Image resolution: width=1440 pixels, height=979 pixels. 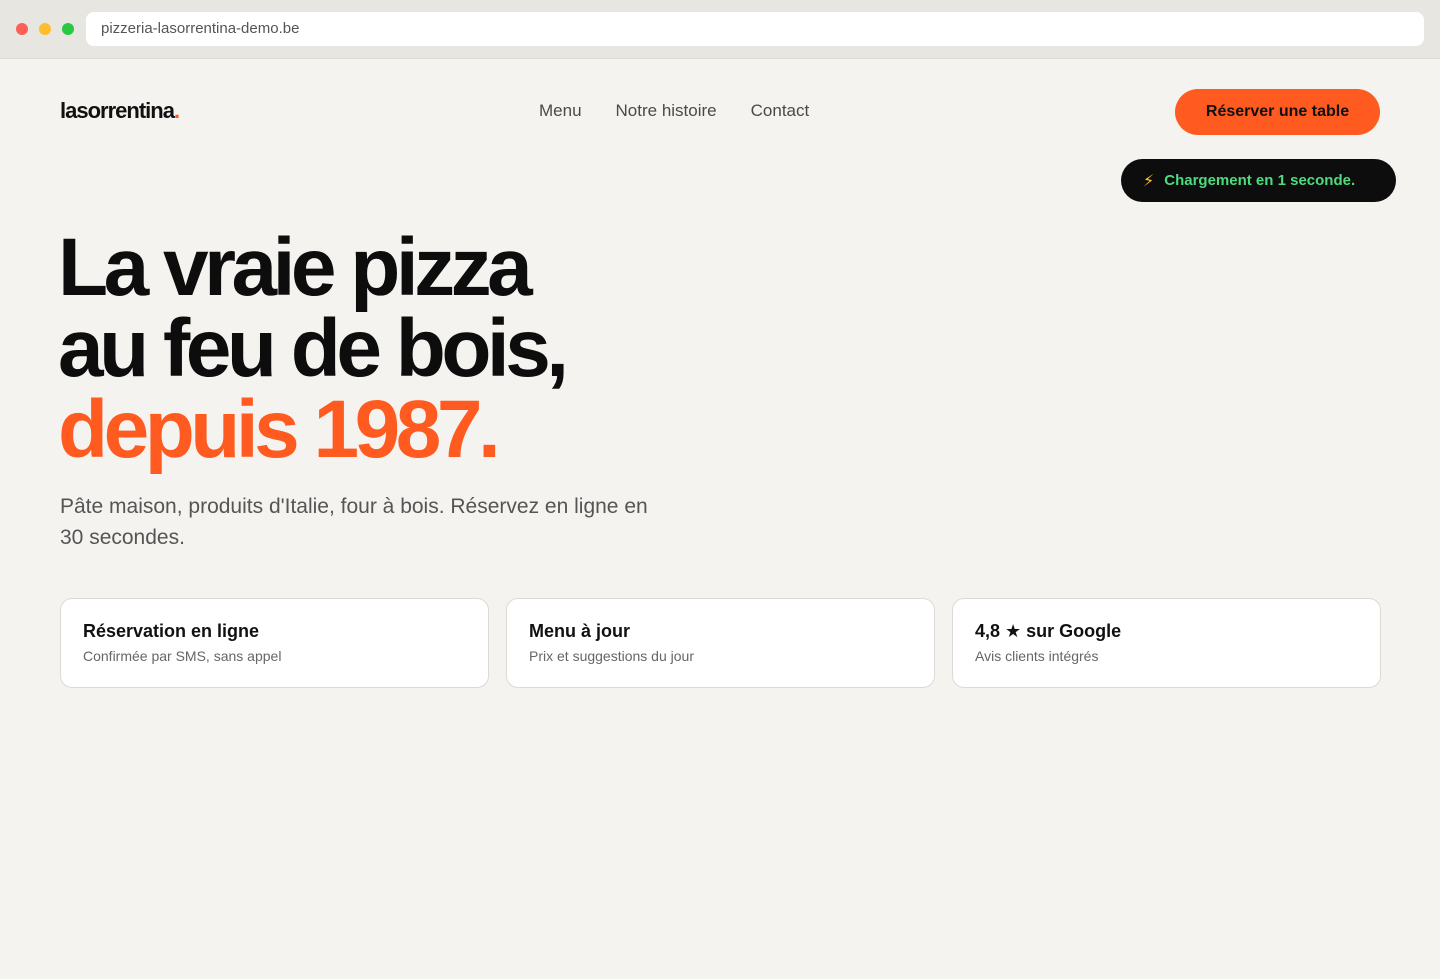 I want to click on loading-speed-badge: ⚡ Chargement en 1 seconde., so click(x=1258, y=180).